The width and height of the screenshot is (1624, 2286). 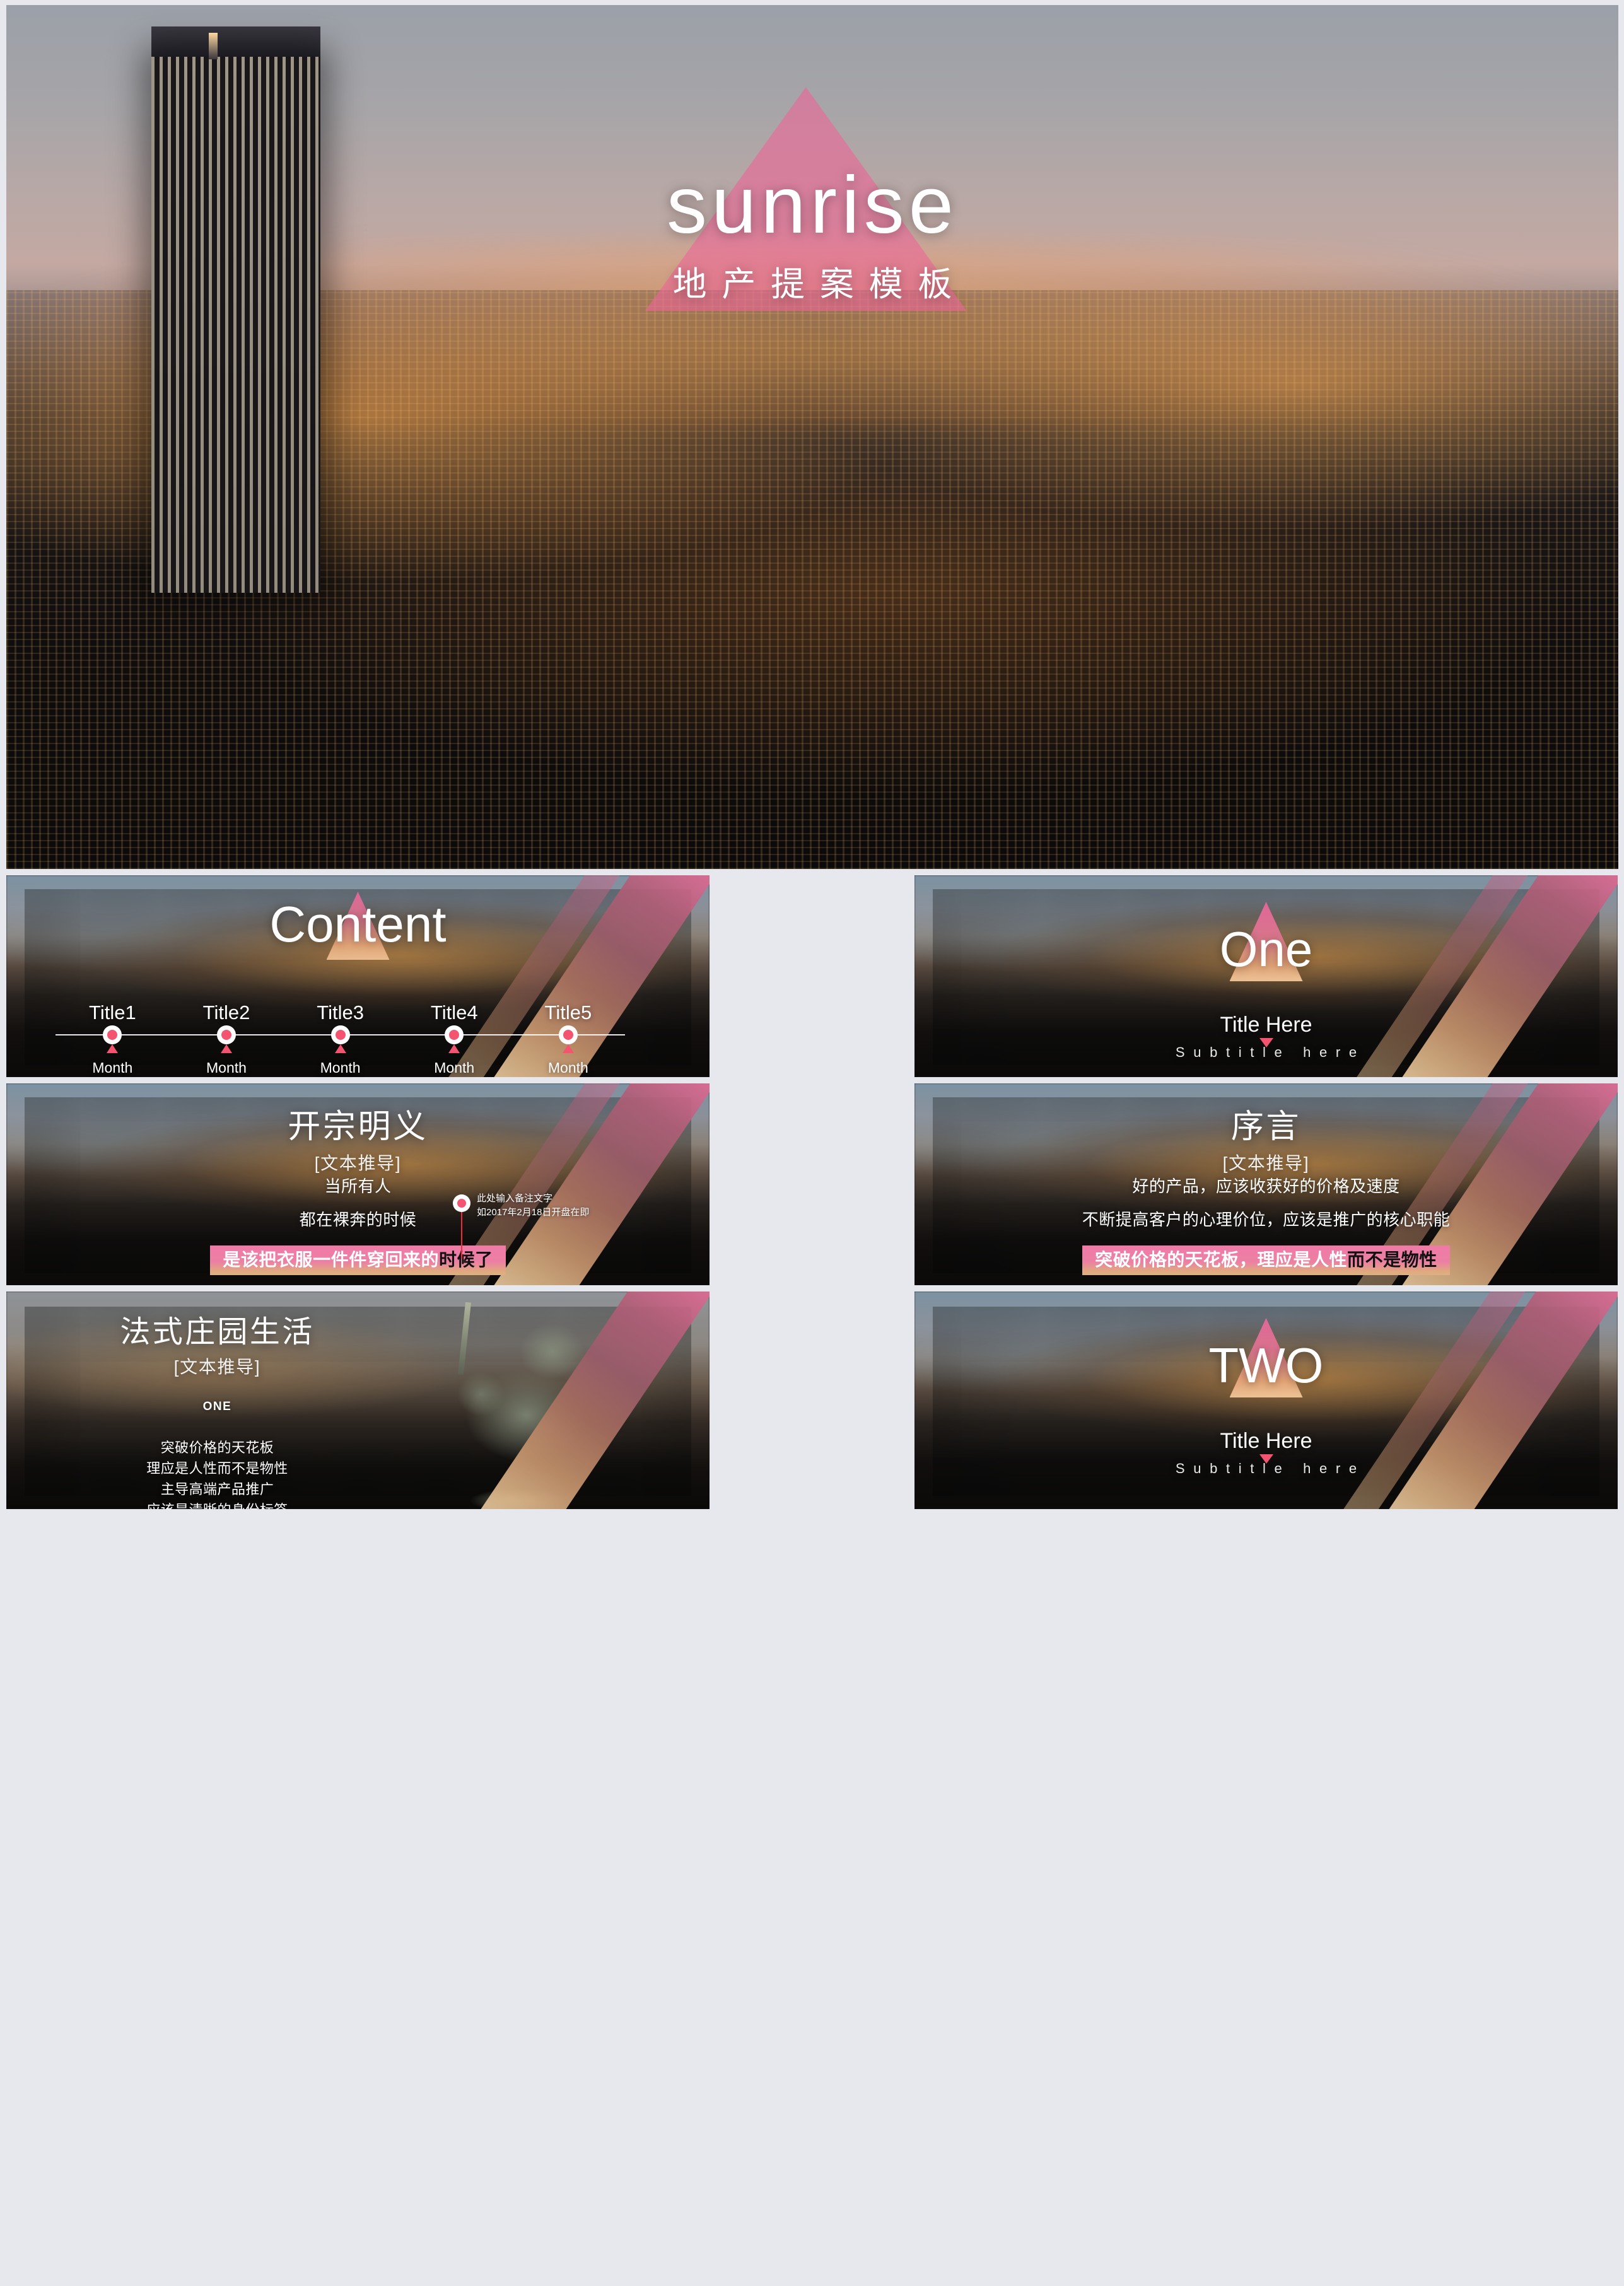 I want to click on timeline-title: Title4, so click(x=454, y=1012).